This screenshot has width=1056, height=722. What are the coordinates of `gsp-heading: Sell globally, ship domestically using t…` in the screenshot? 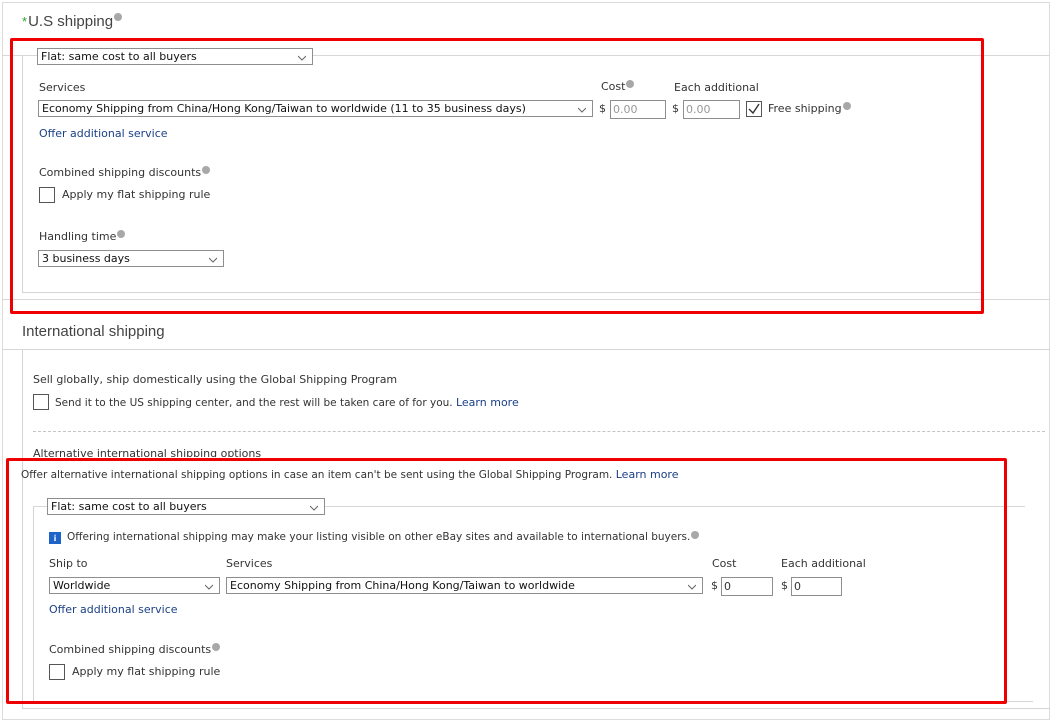 It's located at (215, 379).